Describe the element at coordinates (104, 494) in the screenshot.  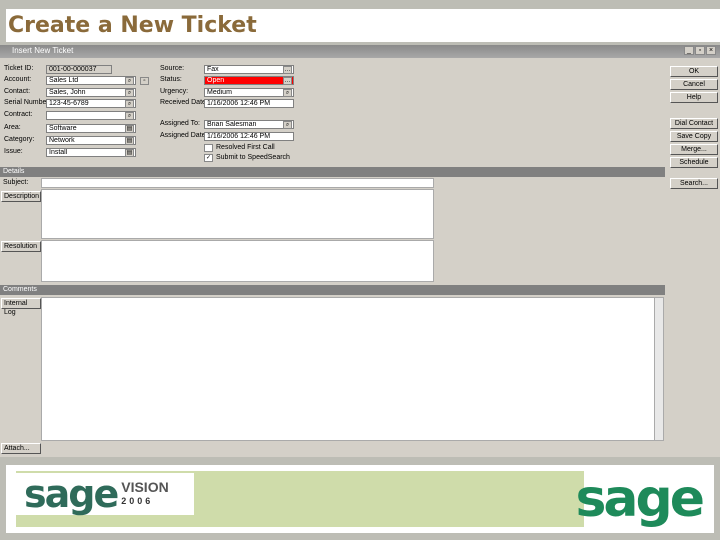
I see `sage-vision-logo: sage VISION 2006` at that location.